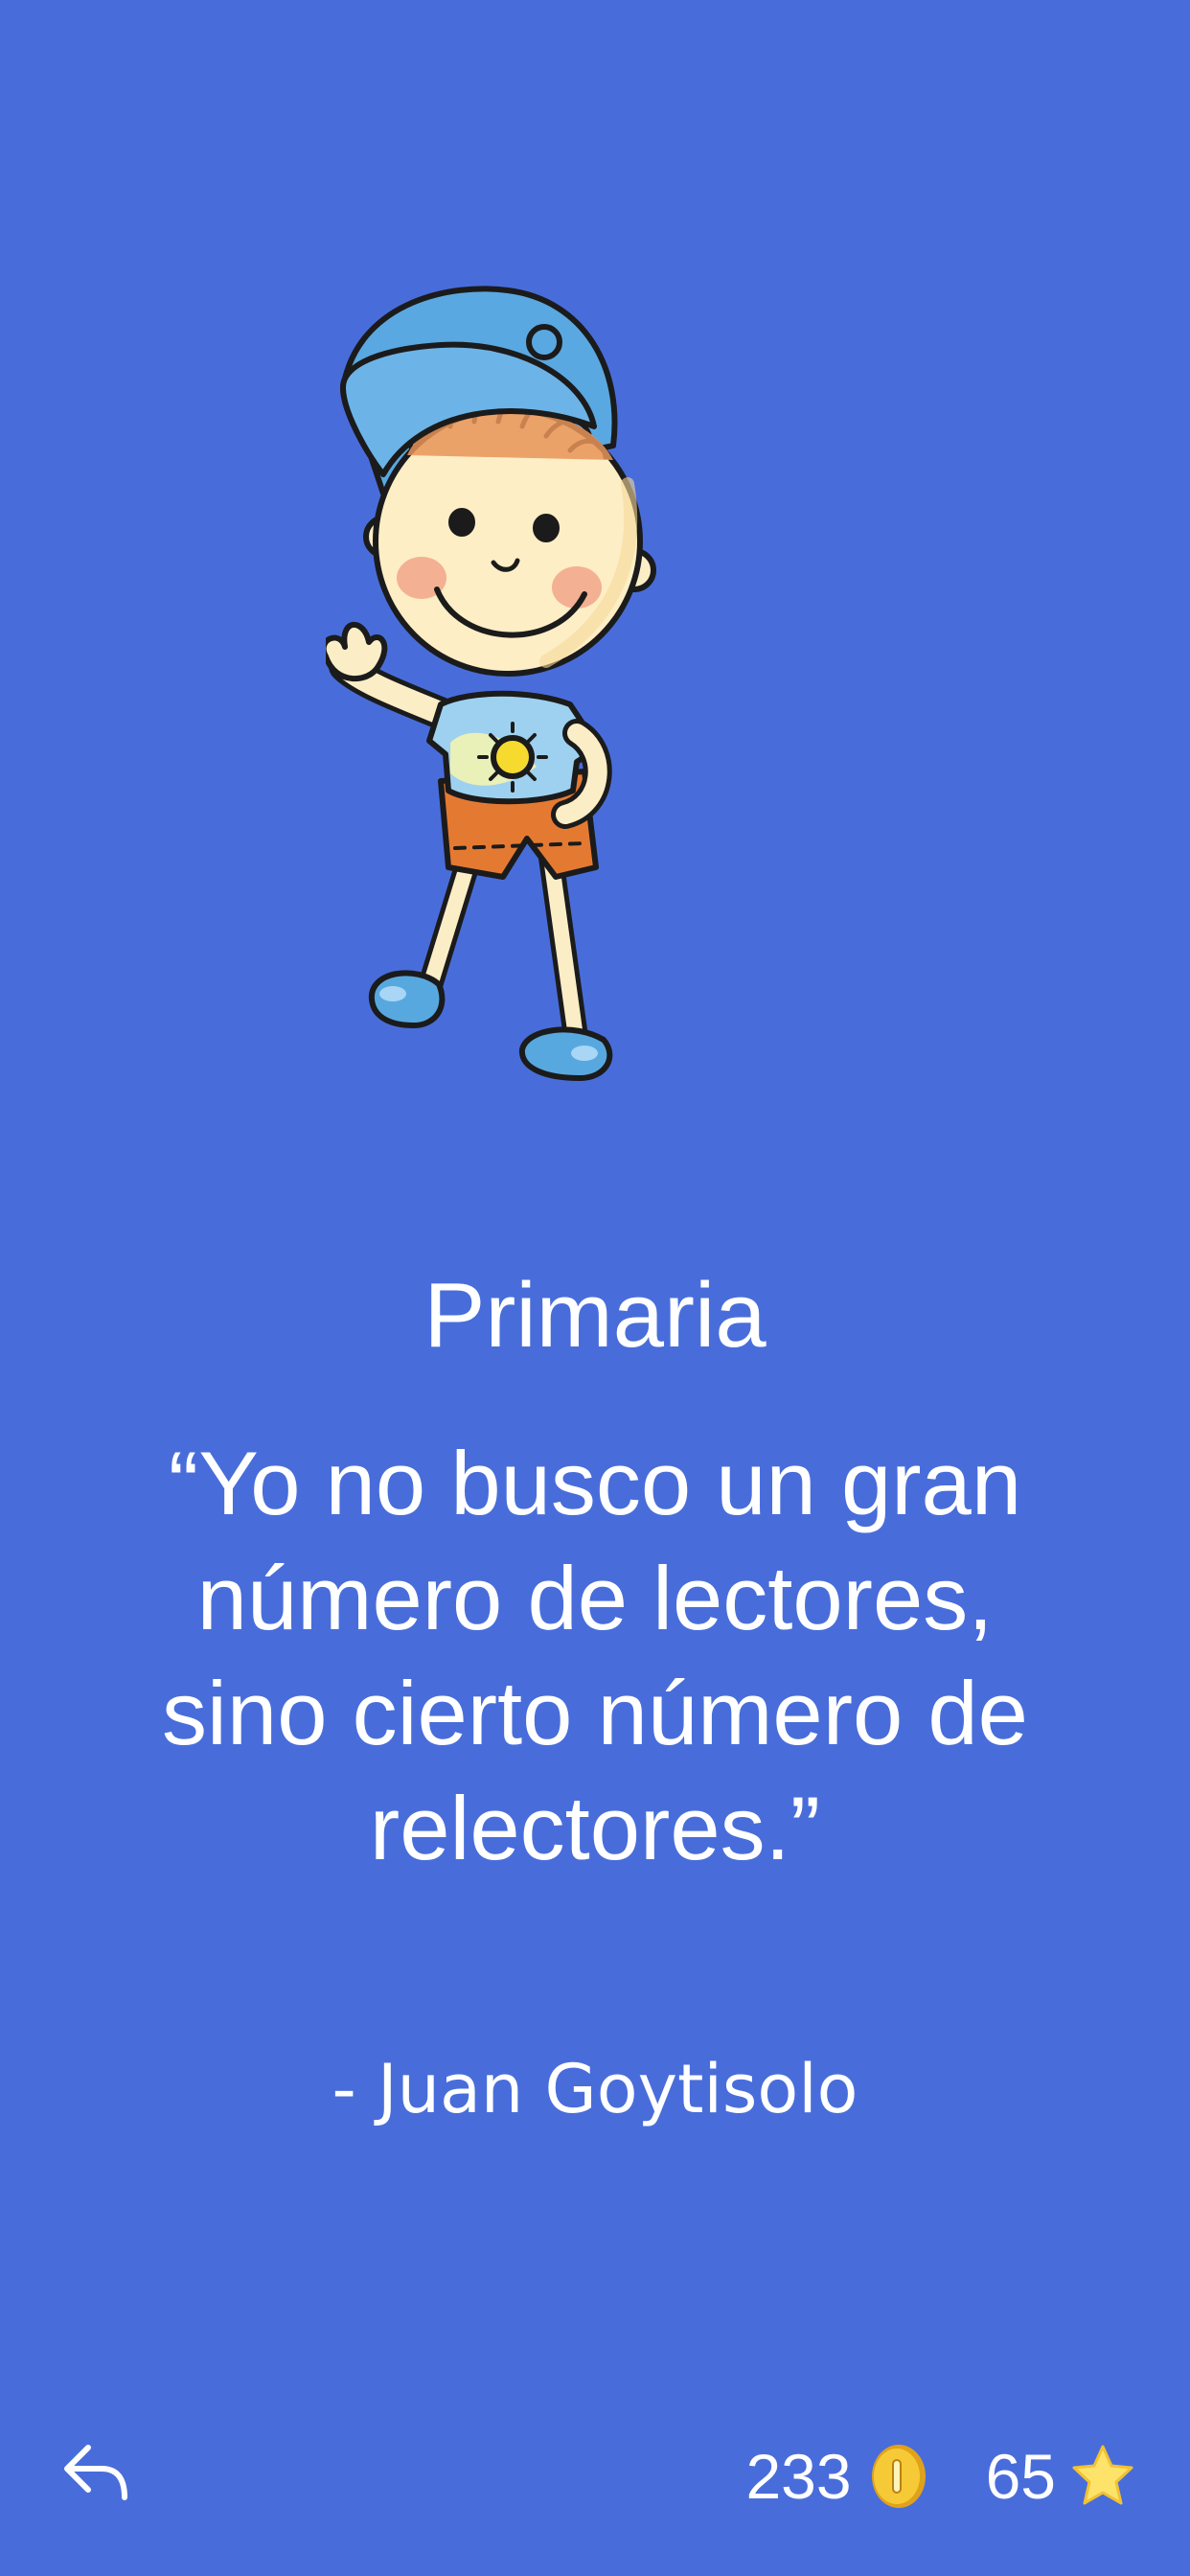 The width and height of the screenshot is (1190, 2576). I want to click on coin-counter: 233, so click(837, 2476).